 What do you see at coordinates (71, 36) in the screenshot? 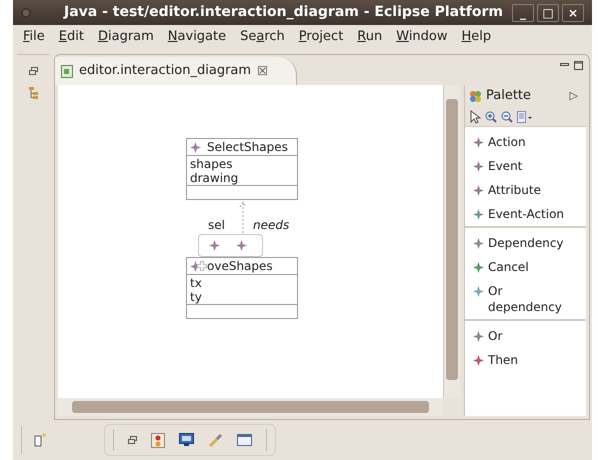
I see `menu-item: Edit` at bounding box center [71, 36].